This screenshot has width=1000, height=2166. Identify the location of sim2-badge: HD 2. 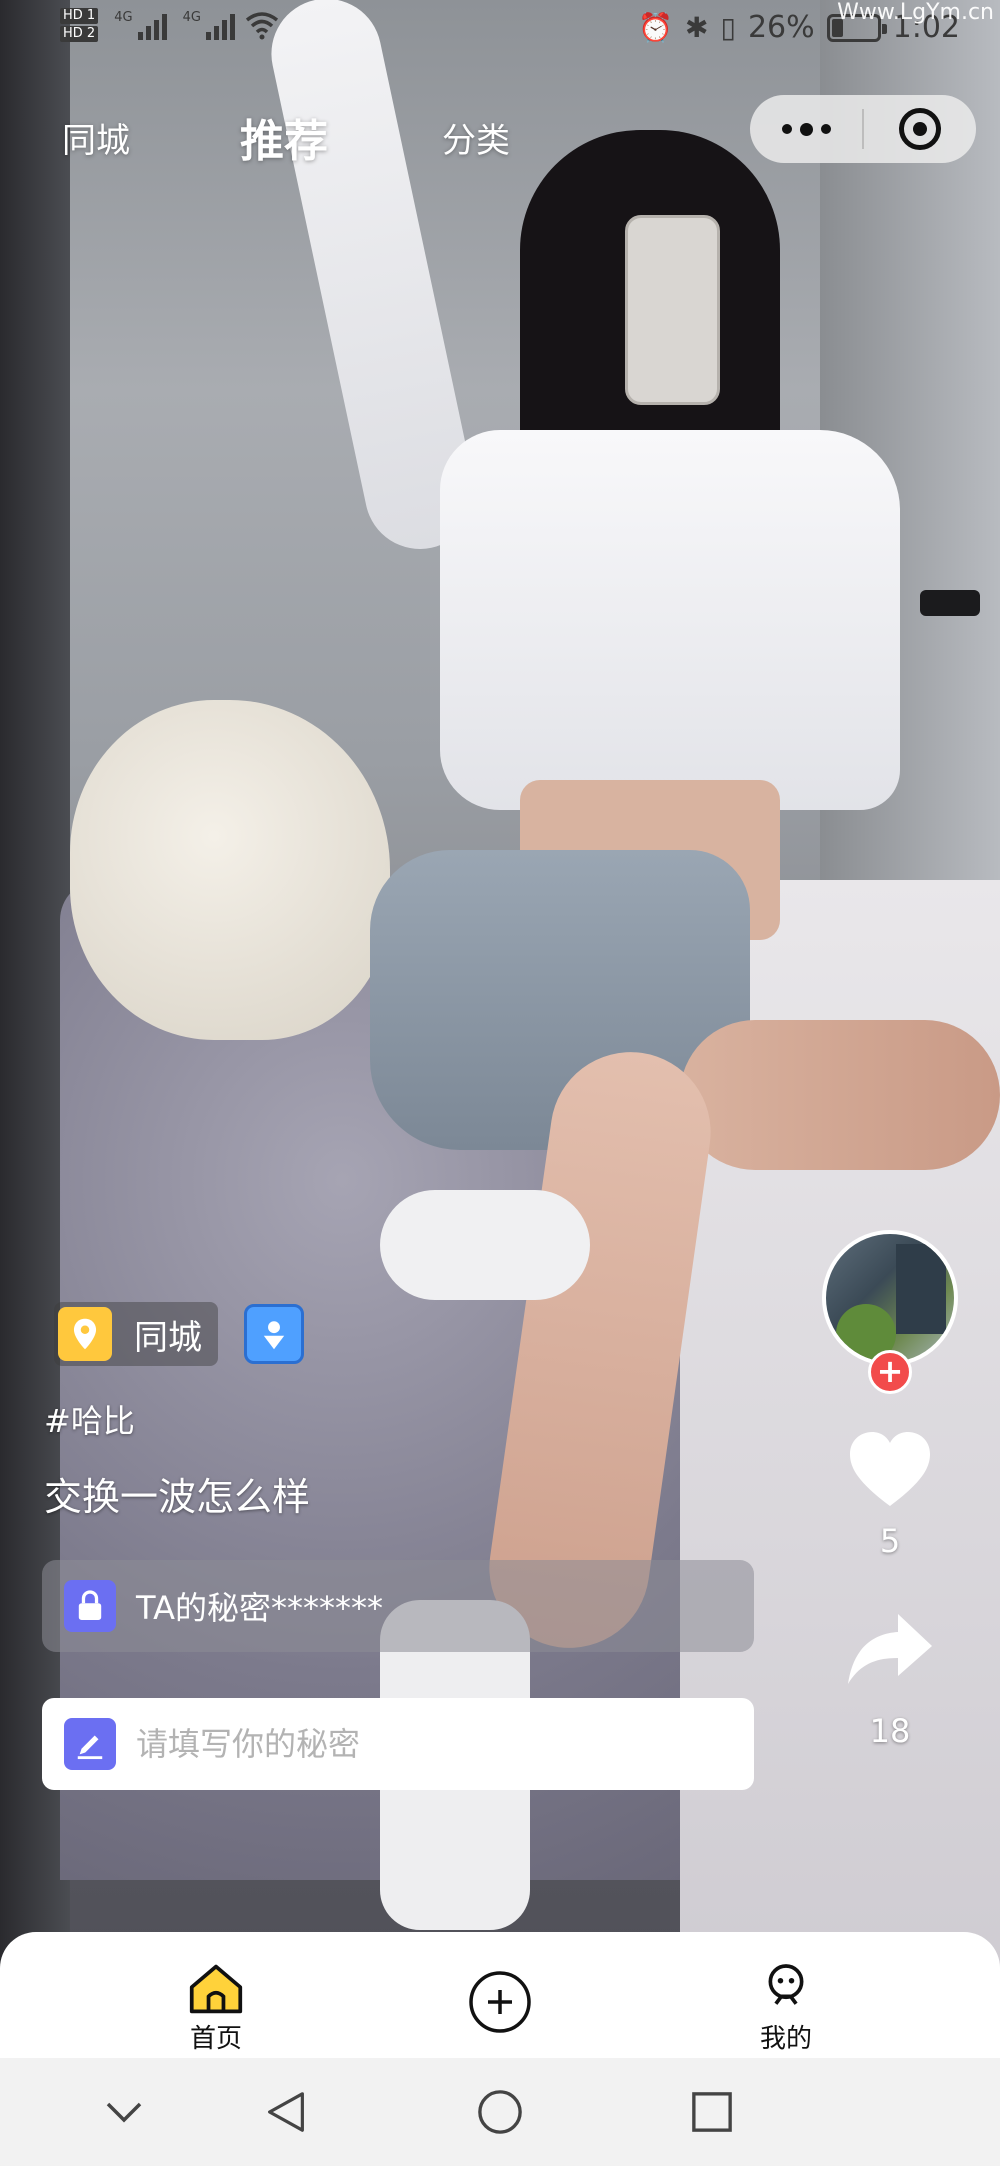
(79, 34).